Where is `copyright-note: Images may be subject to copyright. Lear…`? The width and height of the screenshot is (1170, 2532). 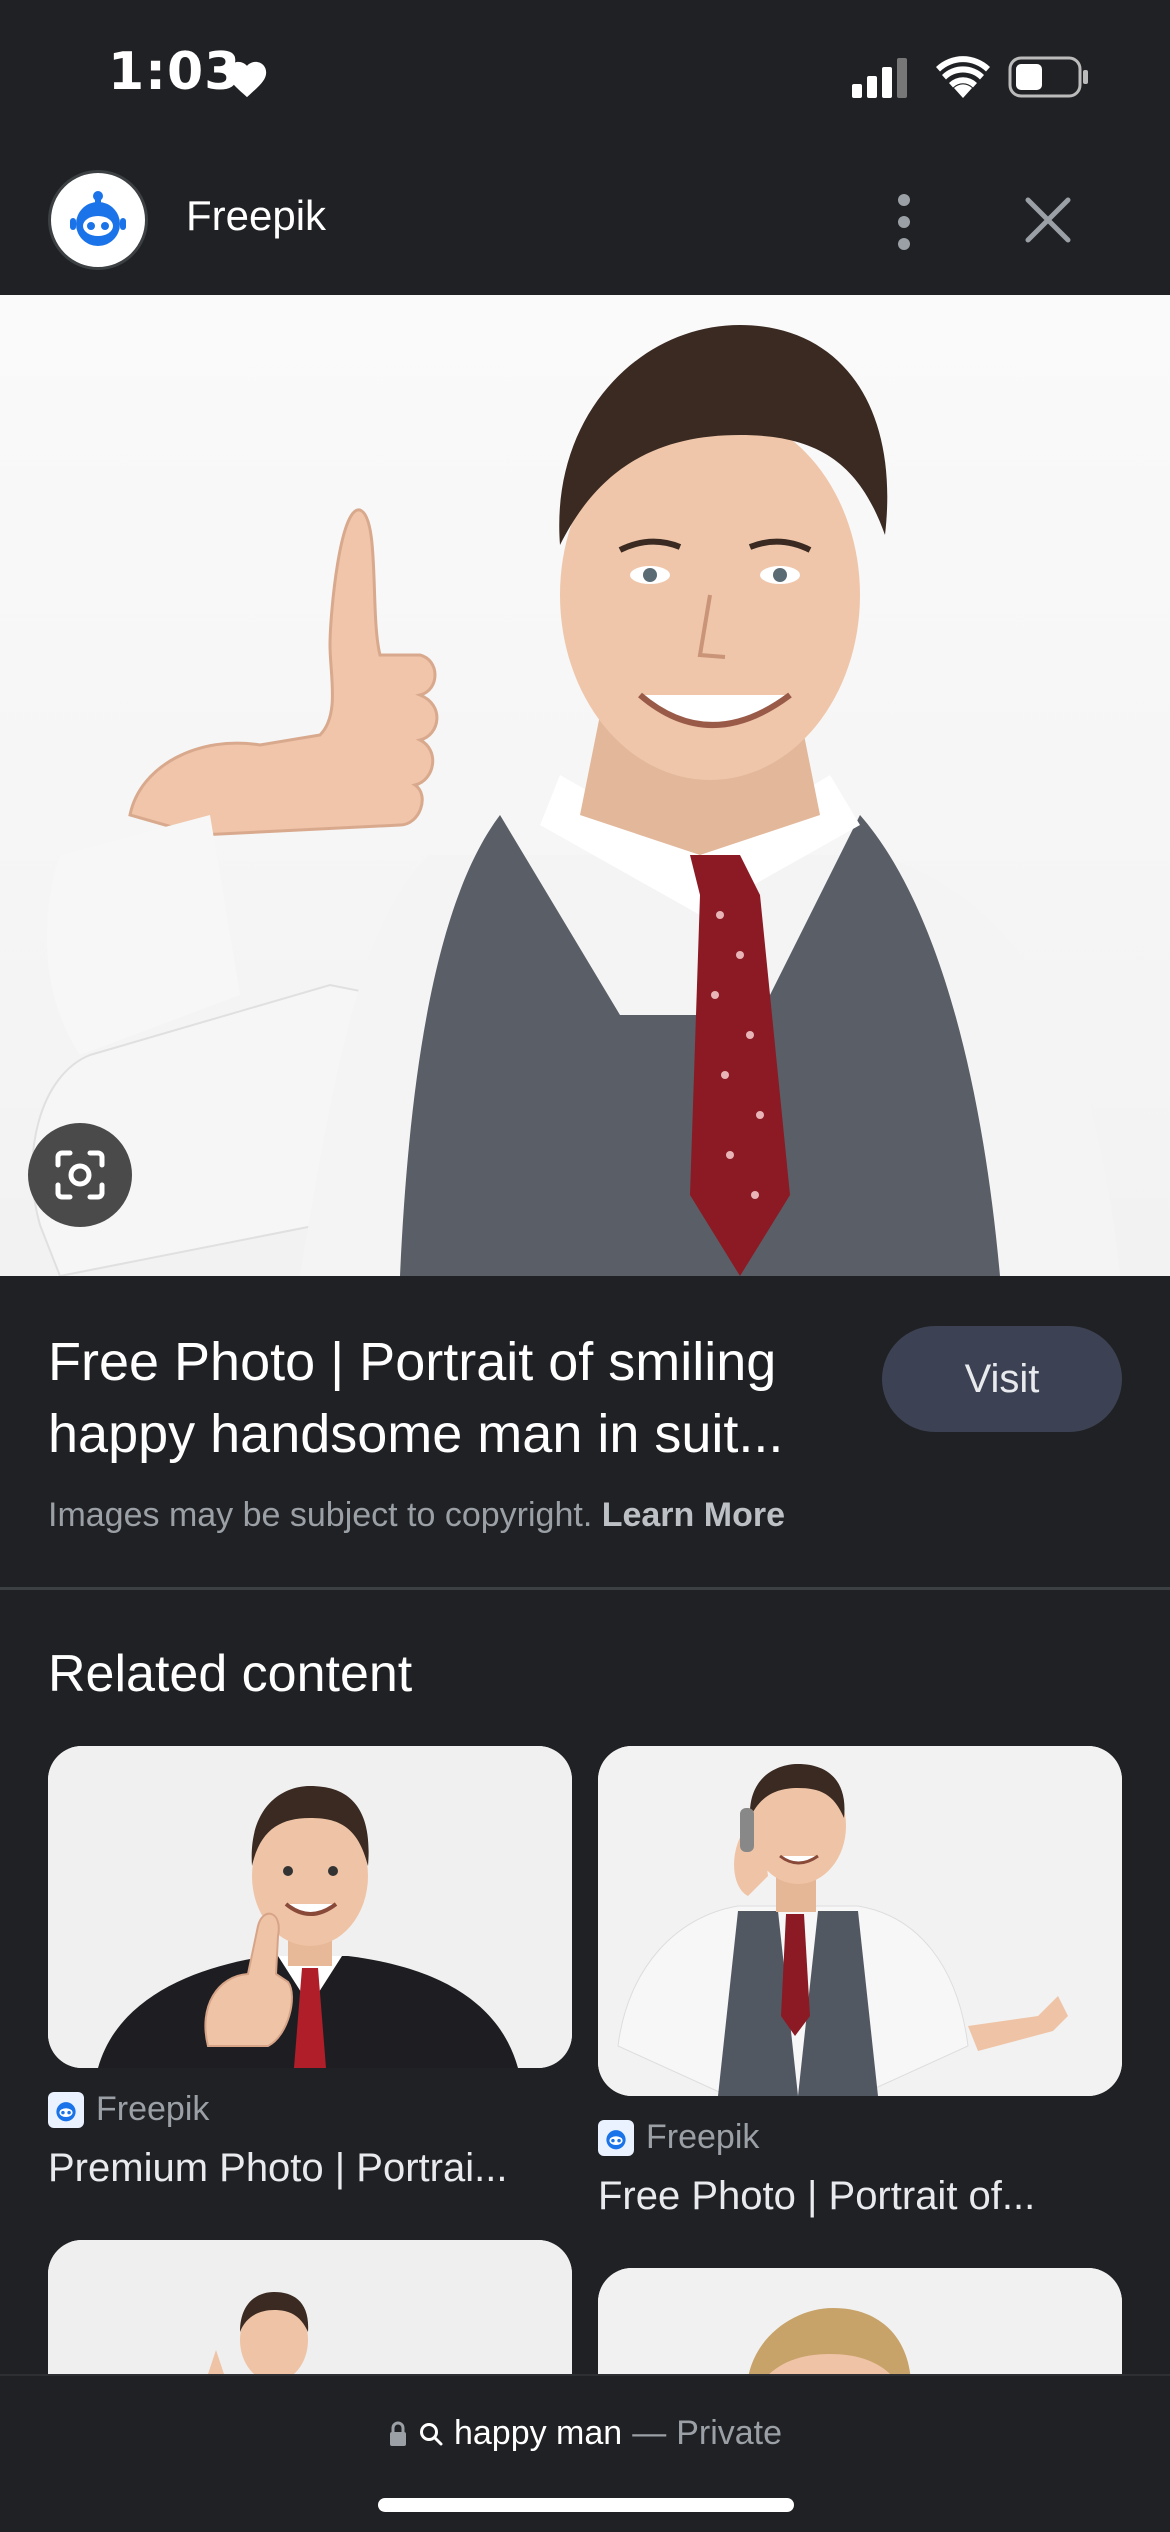
copyright-note: Images may be subject to copyright. Lear… is located at coordinates (416, 1515).